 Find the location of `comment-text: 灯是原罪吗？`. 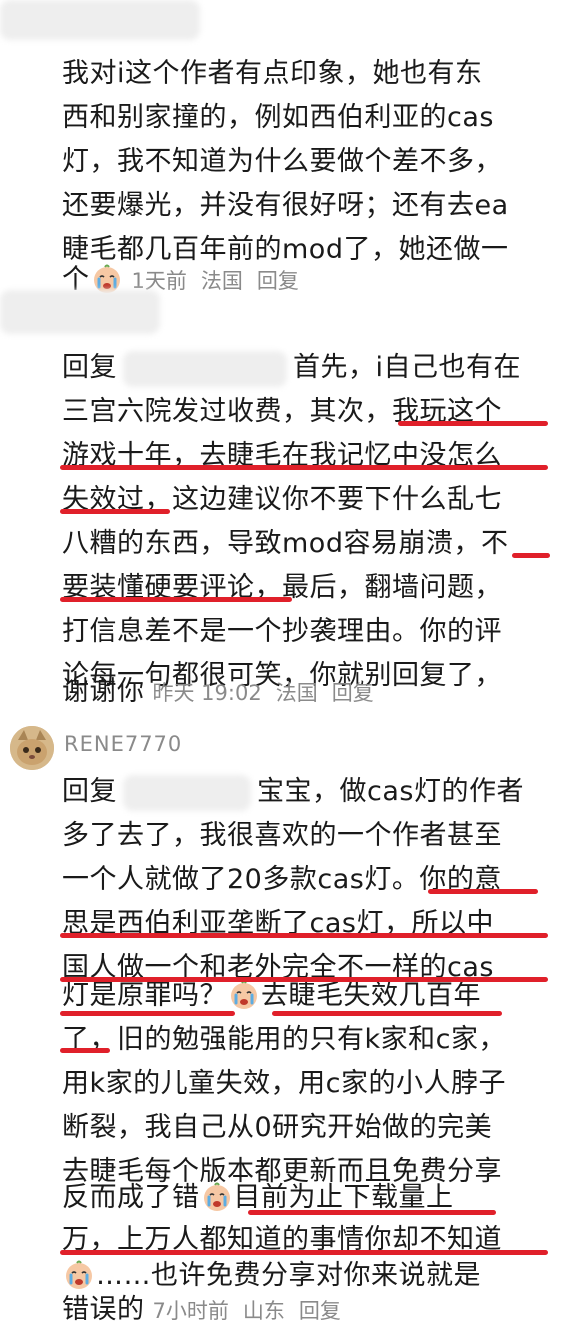

comment-text: 灯是原罪吗？ is located at coordinates (144, 995).